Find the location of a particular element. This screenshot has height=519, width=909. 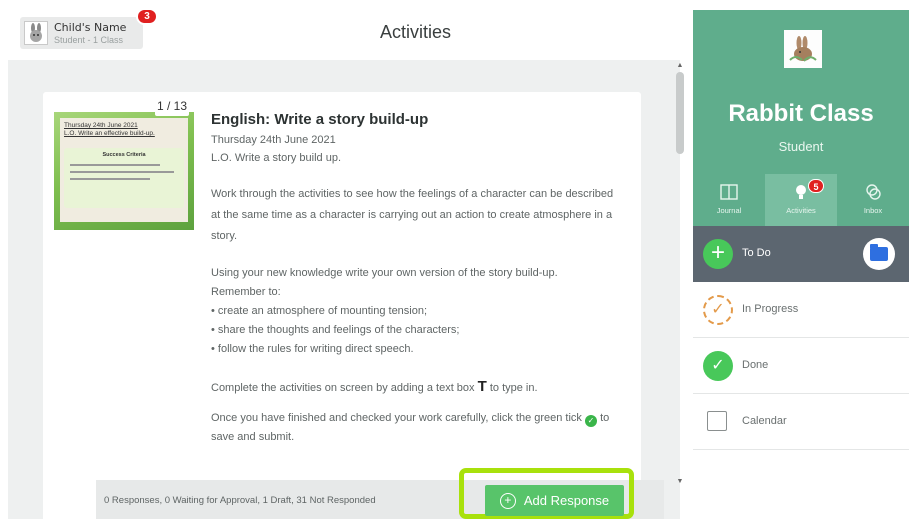

status-label: Calendar is located at coordinates (764, 421).